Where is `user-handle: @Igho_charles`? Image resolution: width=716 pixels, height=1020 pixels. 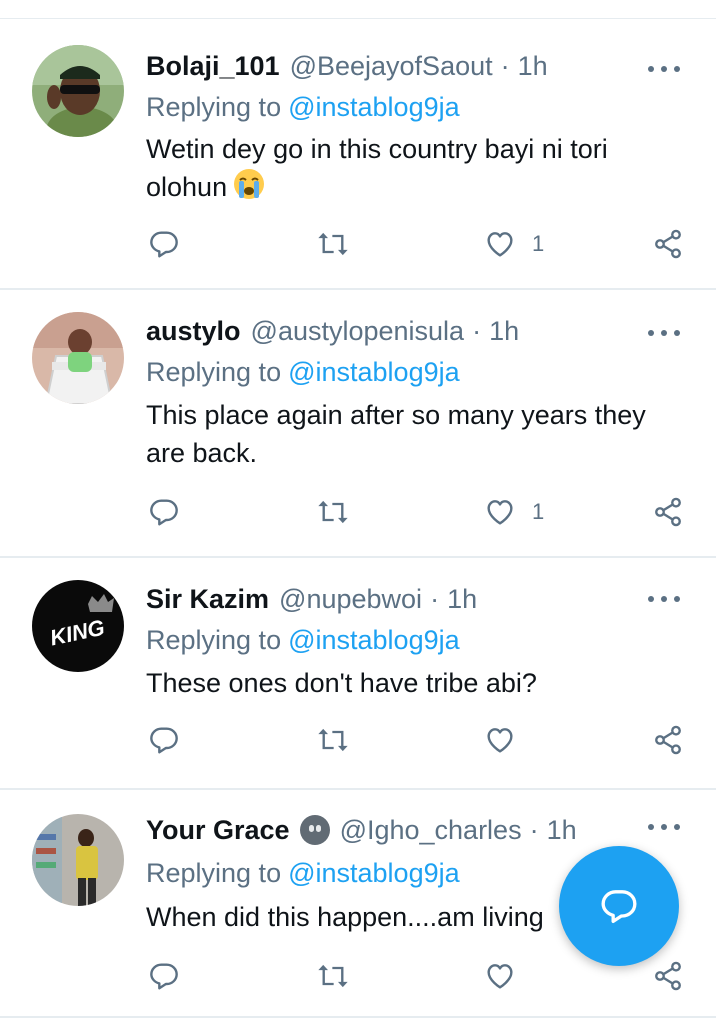 user-handle: @Igho_charles is located at coordinates (431, 830).